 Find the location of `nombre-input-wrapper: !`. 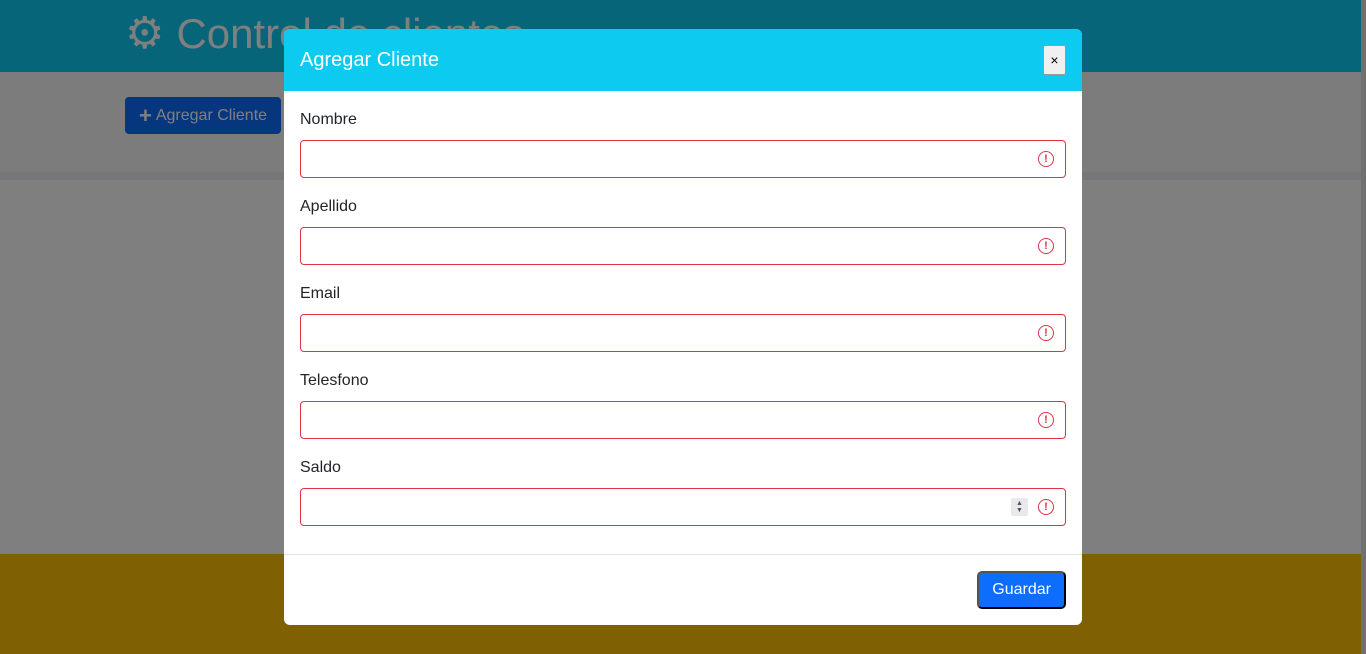

nombre-input-wrapper: ! is located at coordinates (683, 159).